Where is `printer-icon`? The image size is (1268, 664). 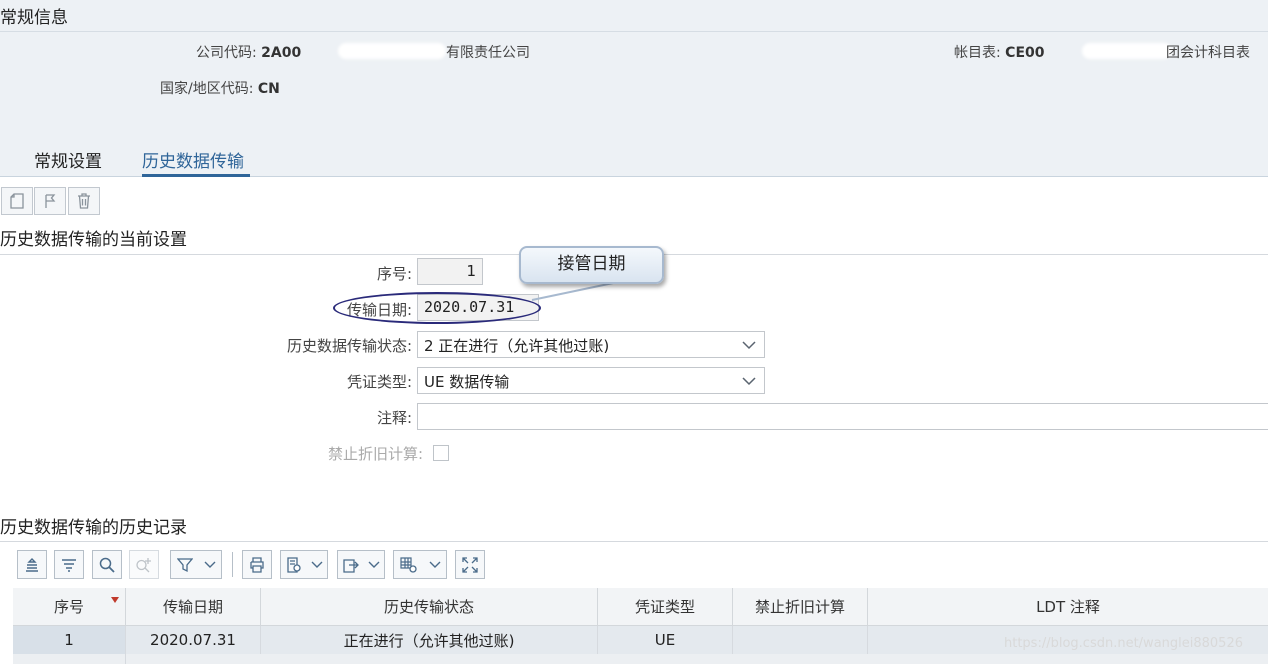
printer-icon is located at coordinates (257, 564).